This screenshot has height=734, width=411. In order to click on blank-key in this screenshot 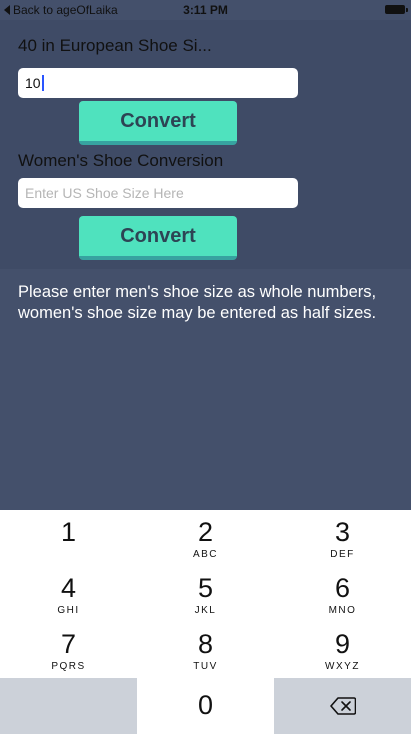, I will do `click(68, 706)`.